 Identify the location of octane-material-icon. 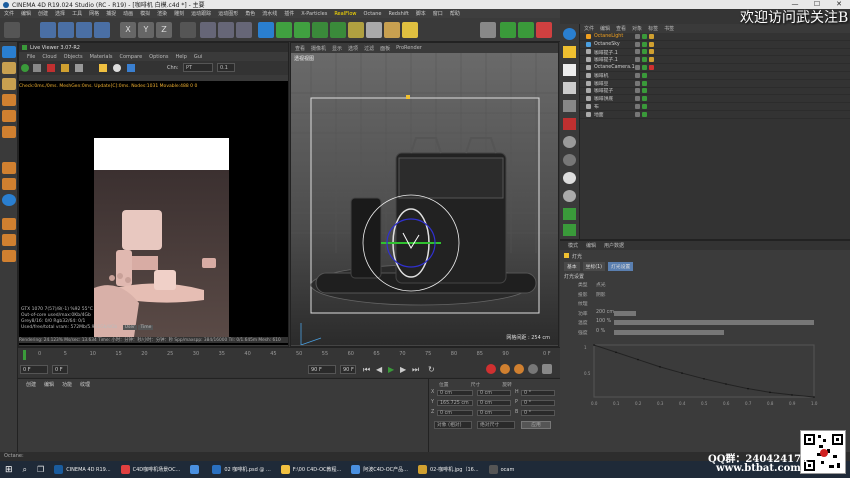
(544, 30).